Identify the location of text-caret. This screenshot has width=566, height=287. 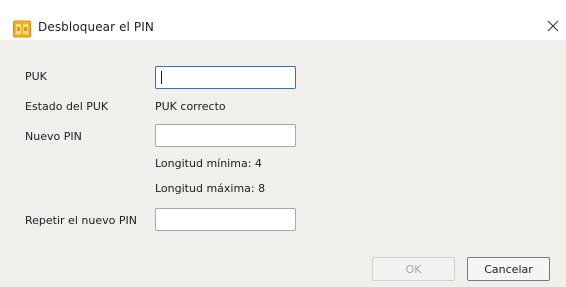
(161, 77).